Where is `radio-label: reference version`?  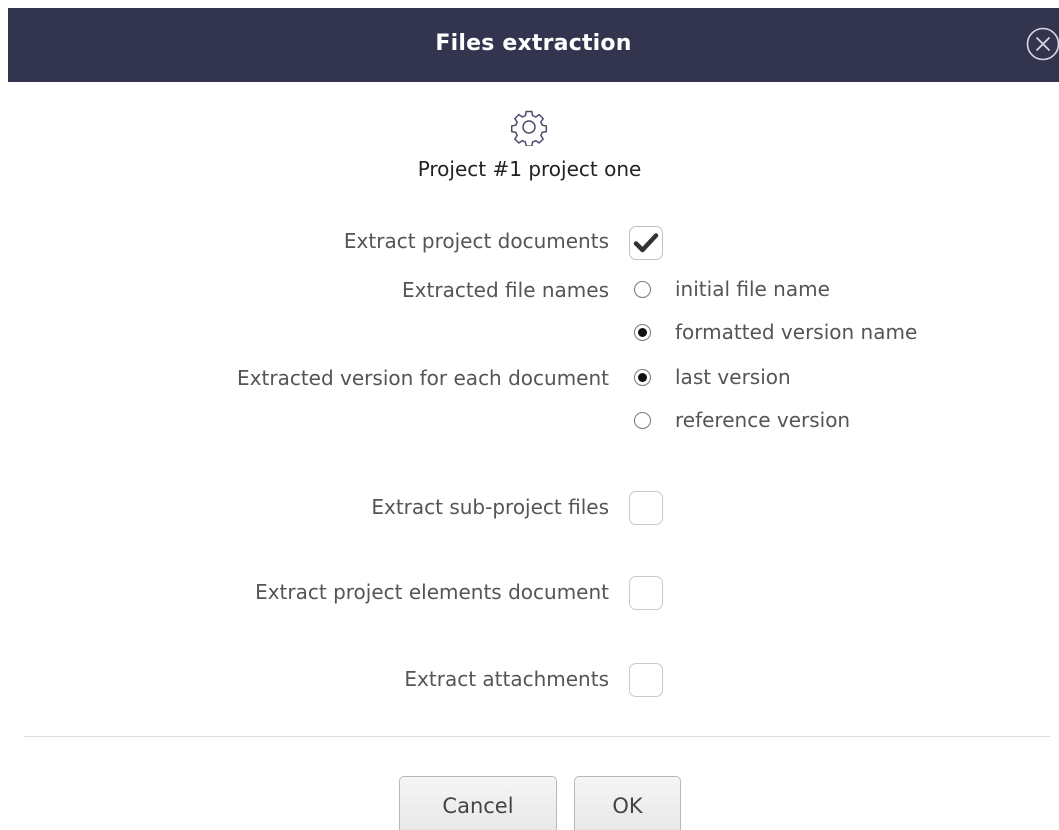
radio-label: reference version is located at coordinates (763, 420).